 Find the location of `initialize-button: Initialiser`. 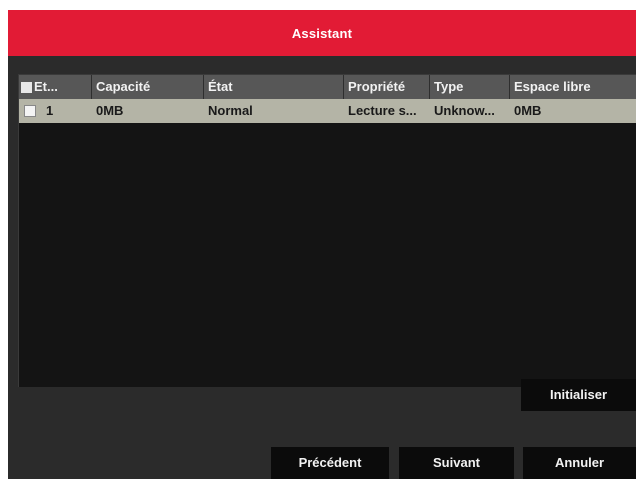

initialize-button: Initialiser is located at coordinates (578, 395).